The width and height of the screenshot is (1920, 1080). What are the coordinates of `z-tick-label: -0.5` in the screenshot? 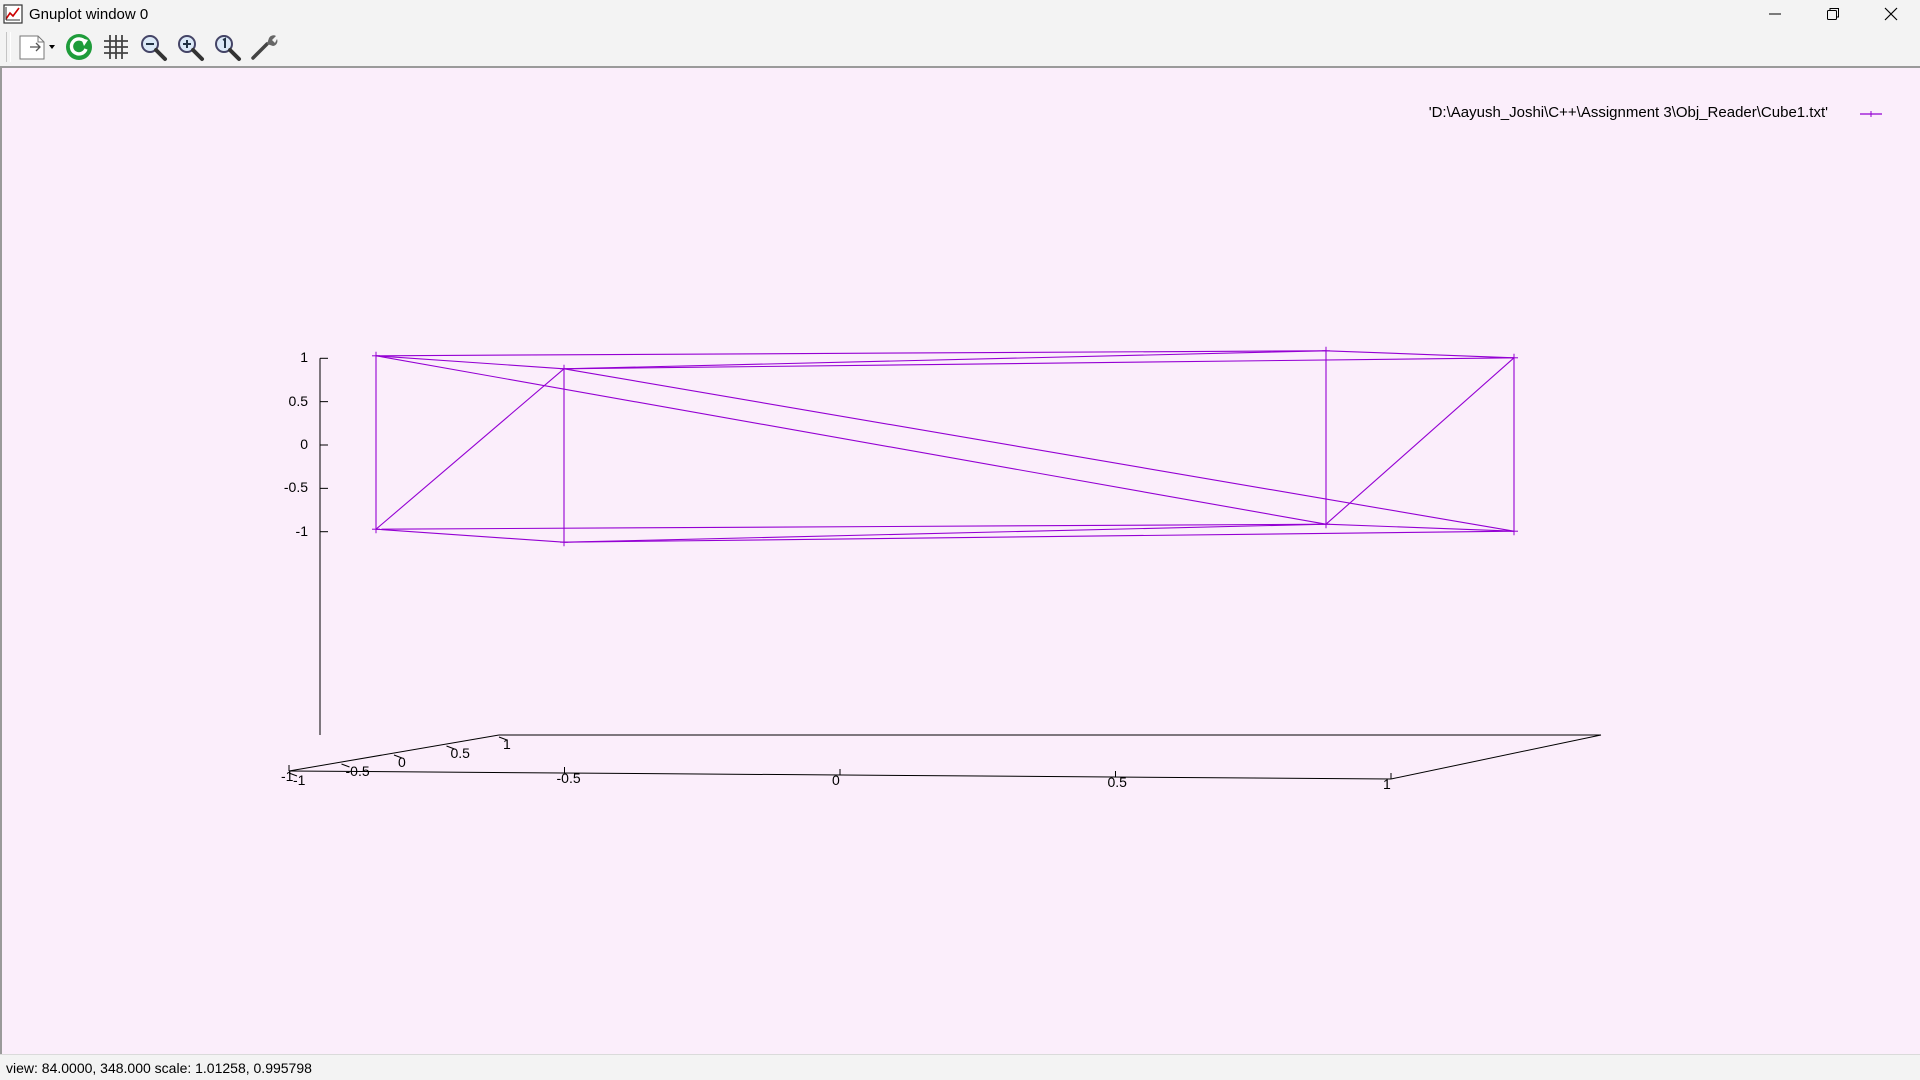 It's located at (295, 487).